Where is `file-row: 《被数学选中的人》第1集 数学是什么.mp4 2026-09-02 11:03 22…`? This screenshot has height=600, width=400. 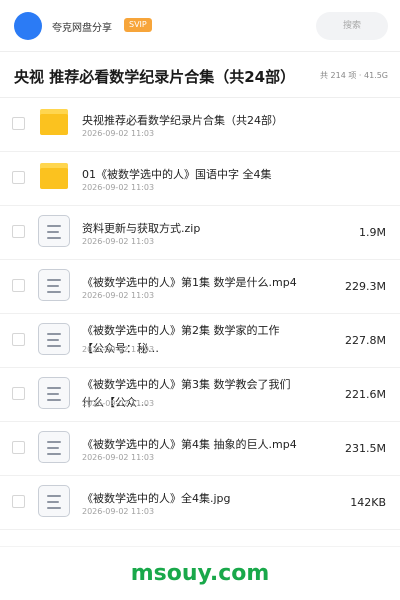
file-row: 《被数学选中的人》第1集 数学是什么.mp4 2026-09-02 11:03 22… is located at coordinates (200, 287).